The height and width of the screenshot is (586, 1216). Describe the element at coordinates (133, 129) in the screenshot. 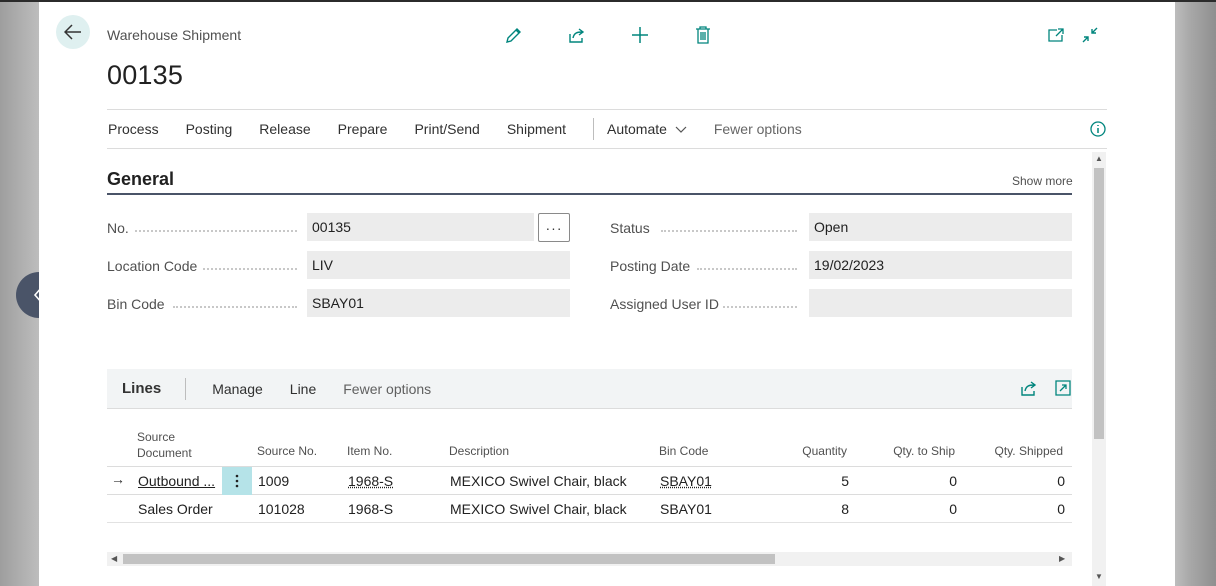

I see `action-process: Process` at that location.